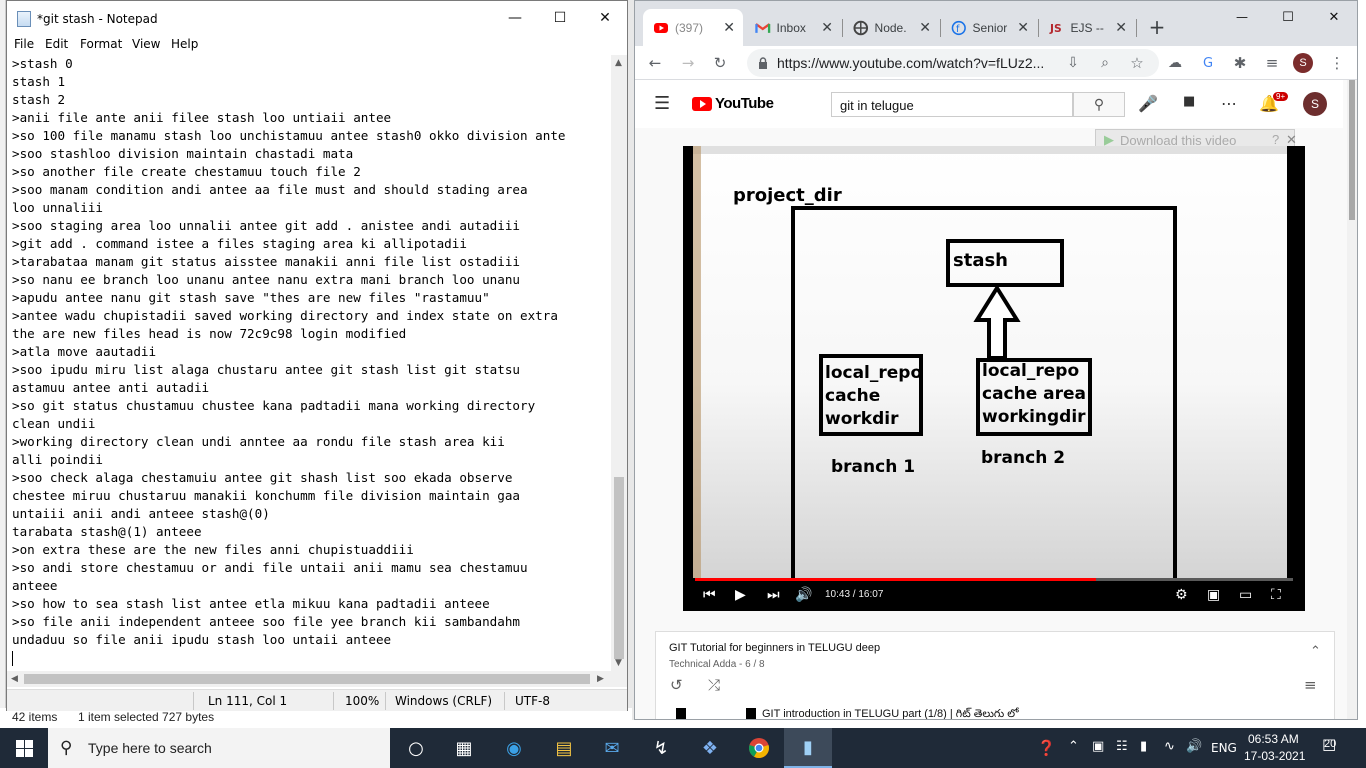  What do you see at coordinates (662, 103) in the screenshot?
I see `hamburger-menu-icon: ☰` at bounding box center [662, 103].